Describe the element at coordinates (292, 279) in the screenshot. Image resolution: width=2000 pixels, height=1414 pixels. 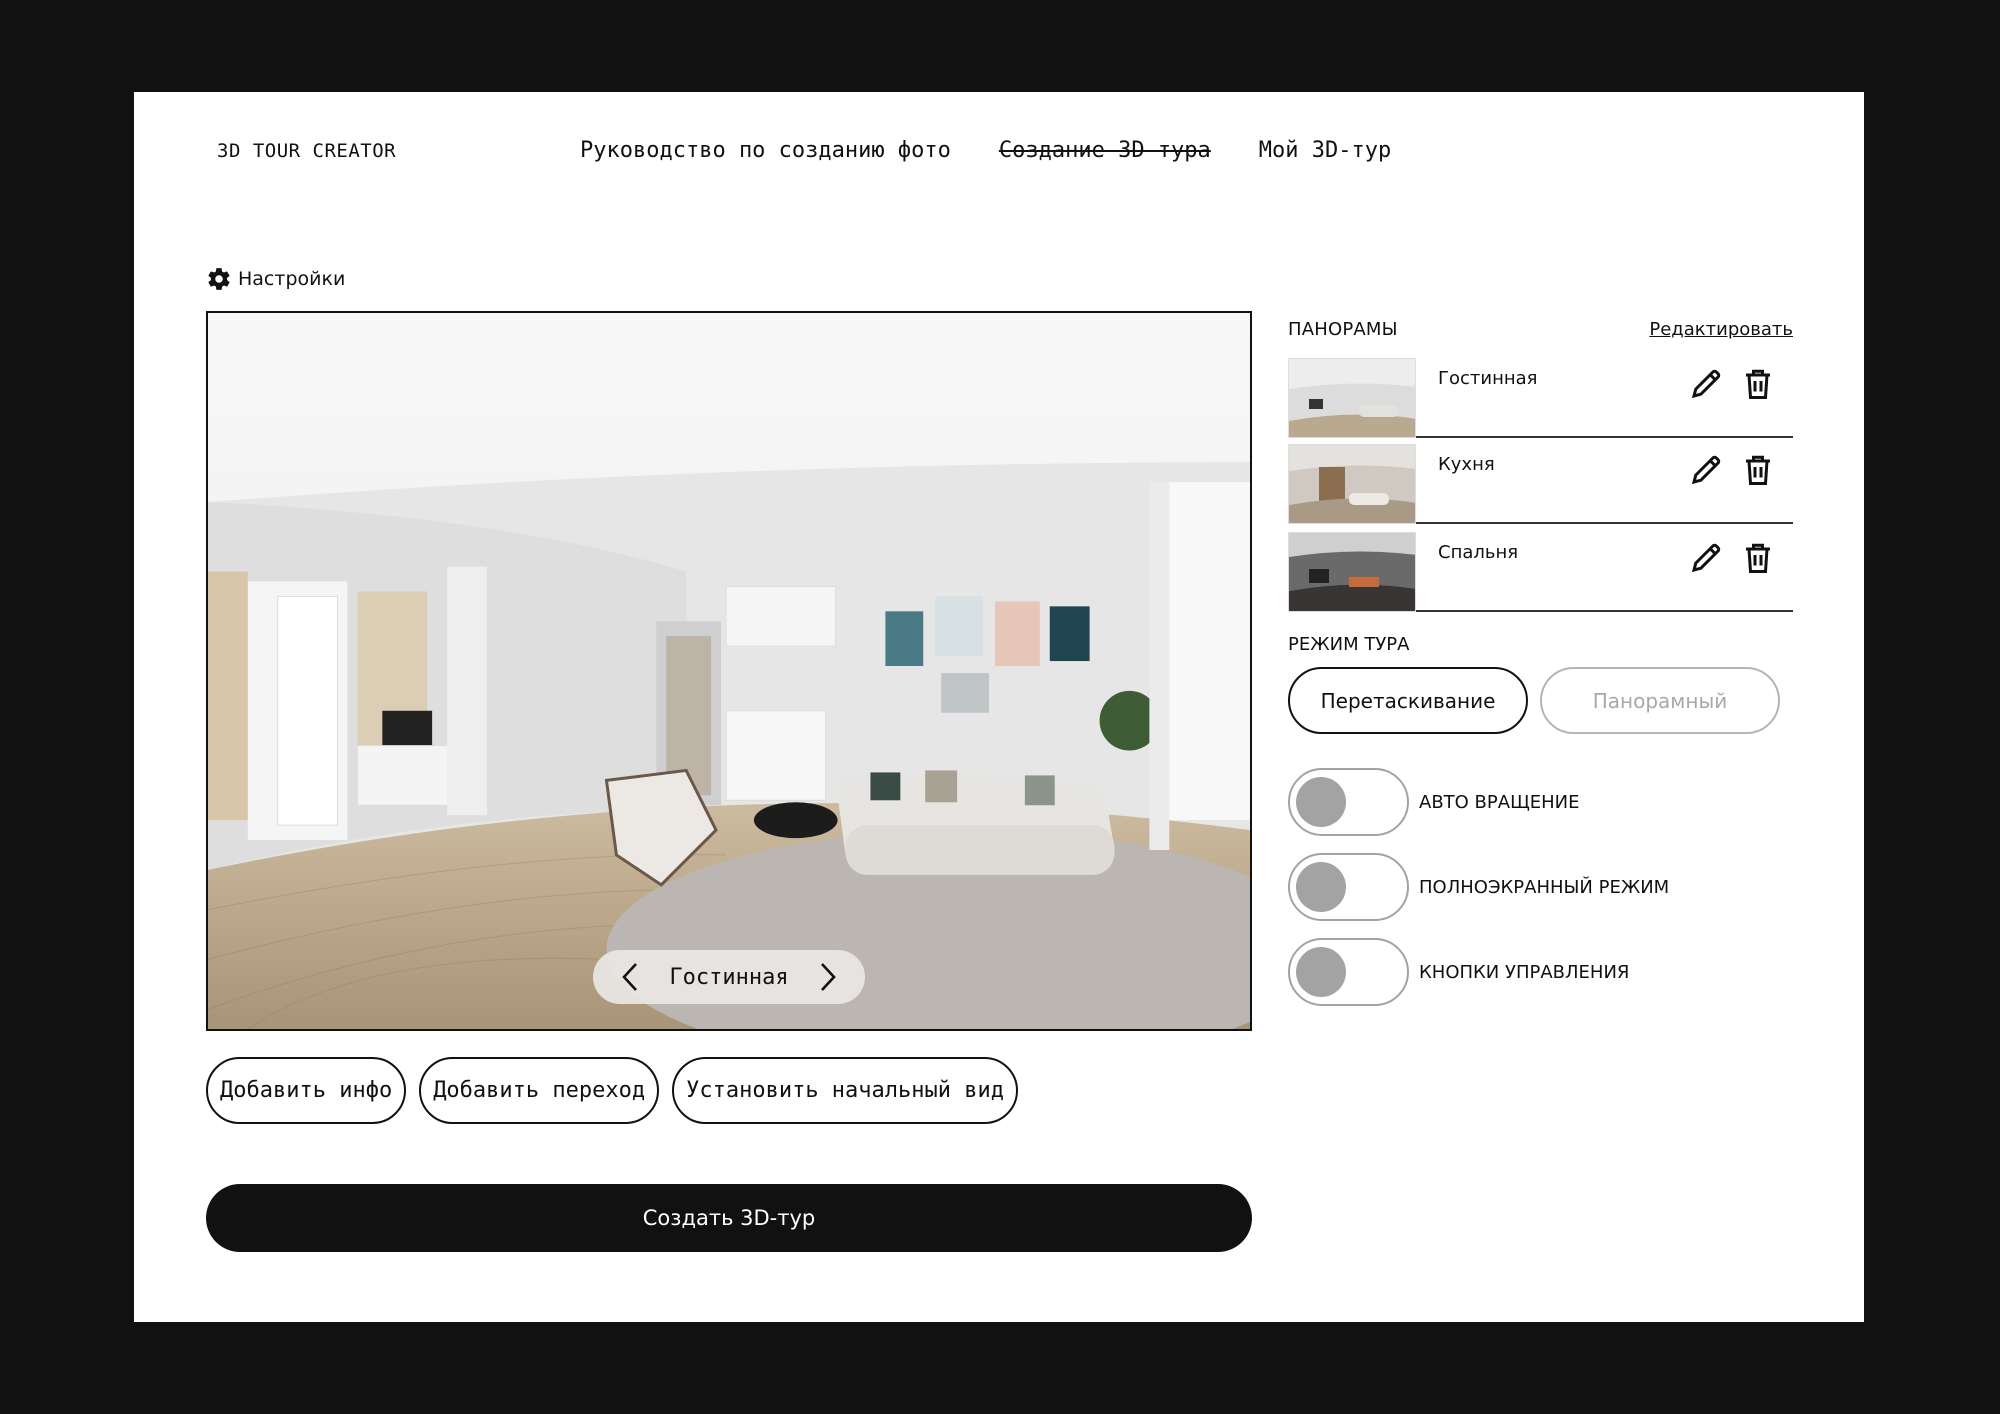
I see `settings-label: Настройки` at that location.